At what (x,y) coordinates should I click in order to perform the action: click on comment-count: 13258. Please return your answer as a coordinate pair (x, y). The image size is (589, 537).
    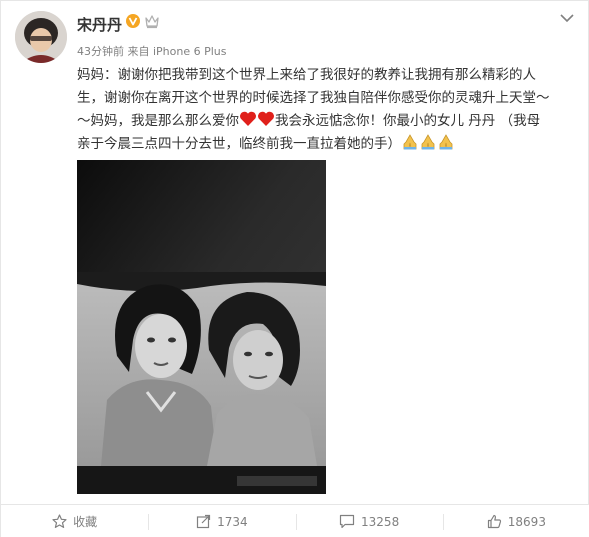
    Looking at the image, I should click on (380, 521).